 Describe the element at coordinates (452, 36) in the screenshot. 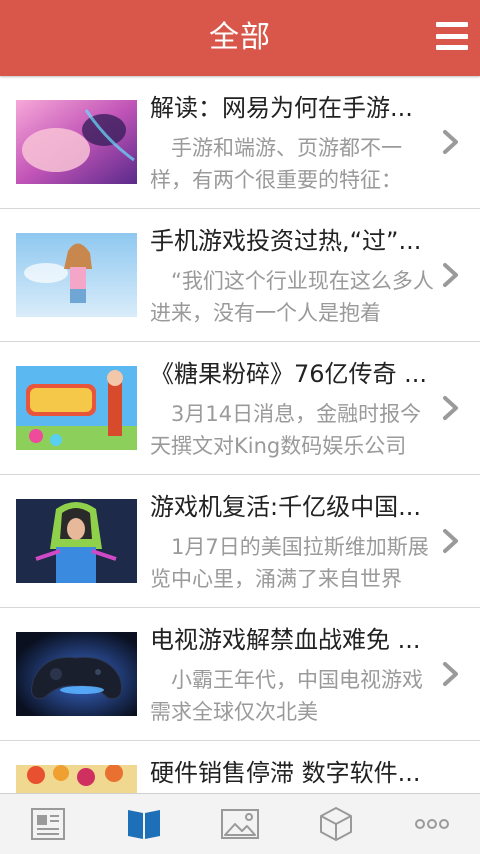

I see `hamburger-menu-icon` at that location.